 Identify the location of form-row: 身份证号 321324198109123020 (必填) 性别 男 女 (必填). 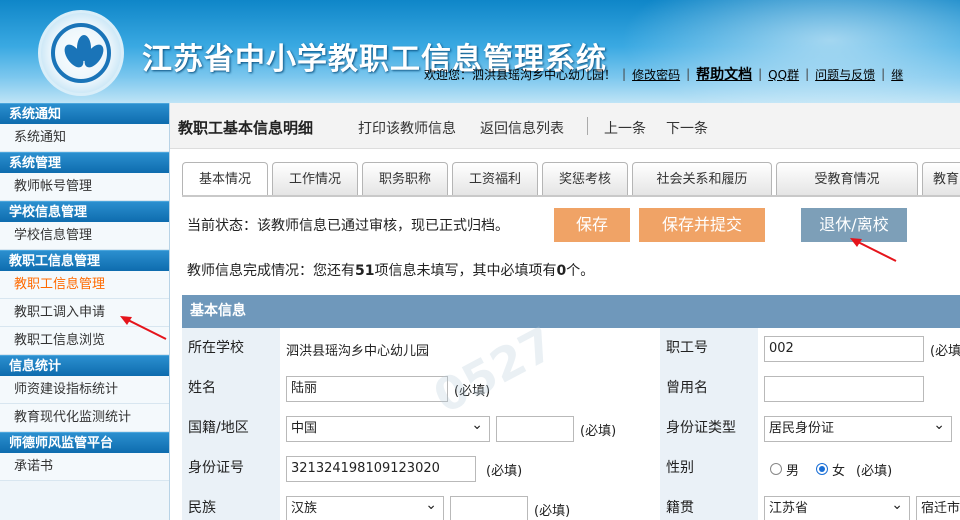
(571, 468).